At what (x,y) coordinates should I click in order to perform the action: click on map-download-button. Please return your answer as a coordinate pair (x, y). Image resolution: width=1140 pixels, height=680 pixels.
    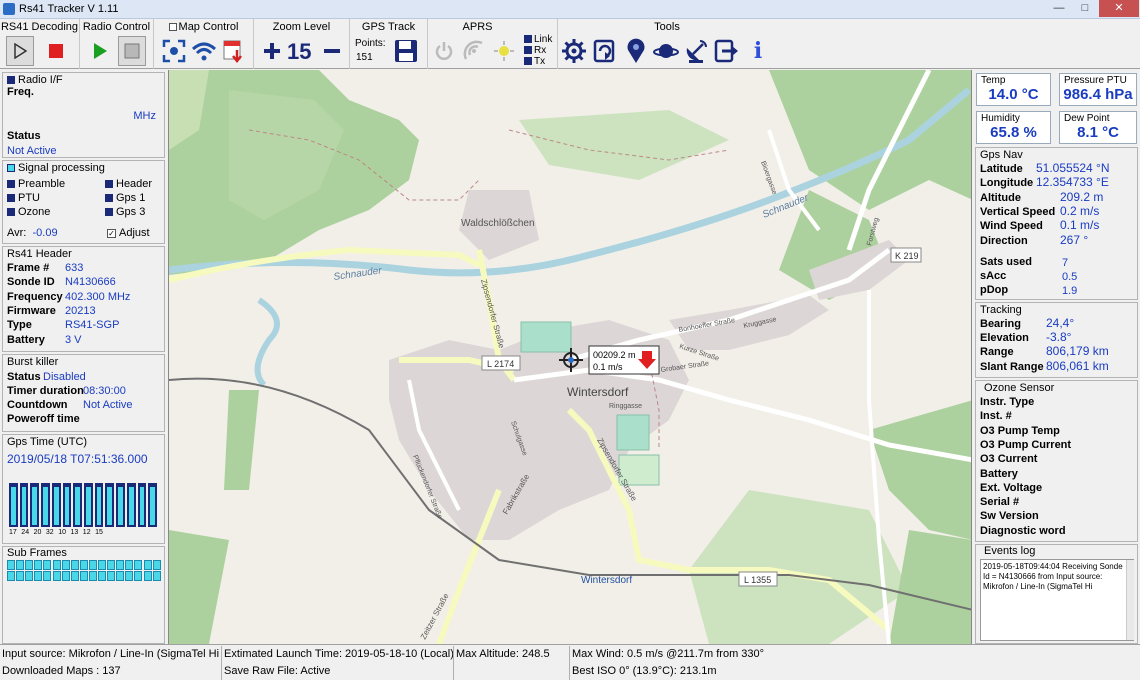
    Looking at the image, I should click on (234, 51).